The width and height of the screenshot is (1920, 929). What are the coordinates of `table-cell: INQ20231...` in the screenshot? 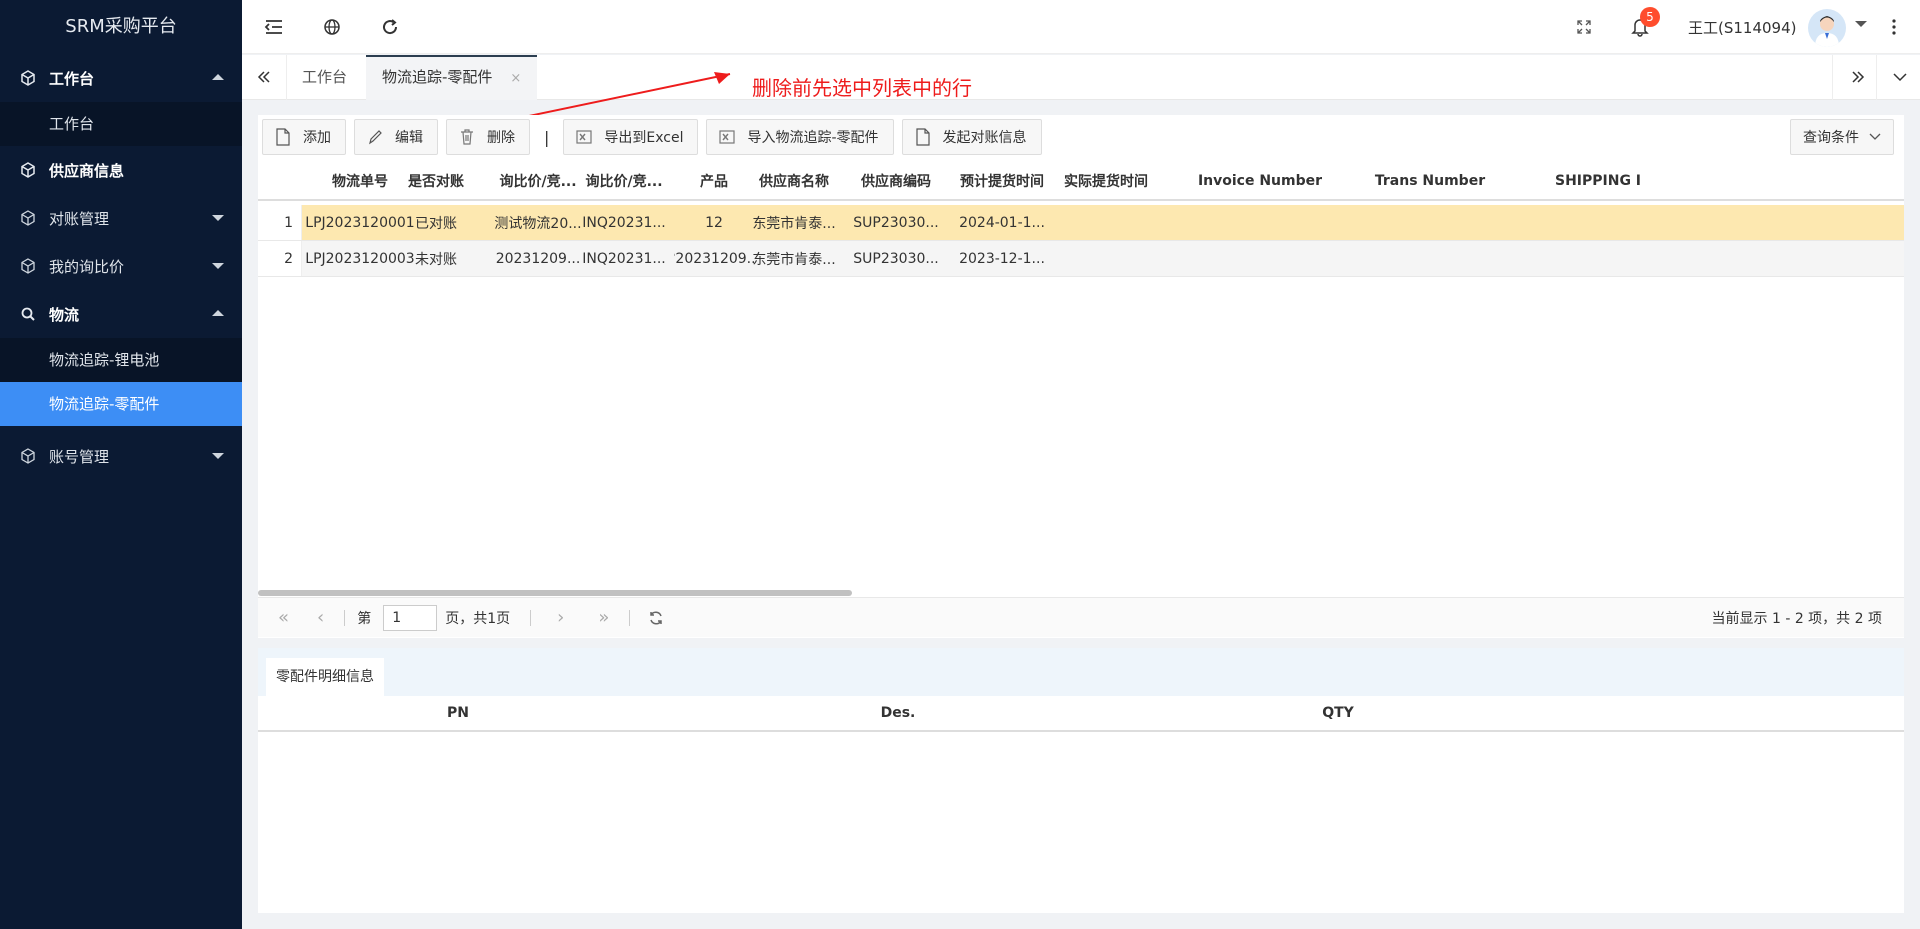 It's located at (624, 258).